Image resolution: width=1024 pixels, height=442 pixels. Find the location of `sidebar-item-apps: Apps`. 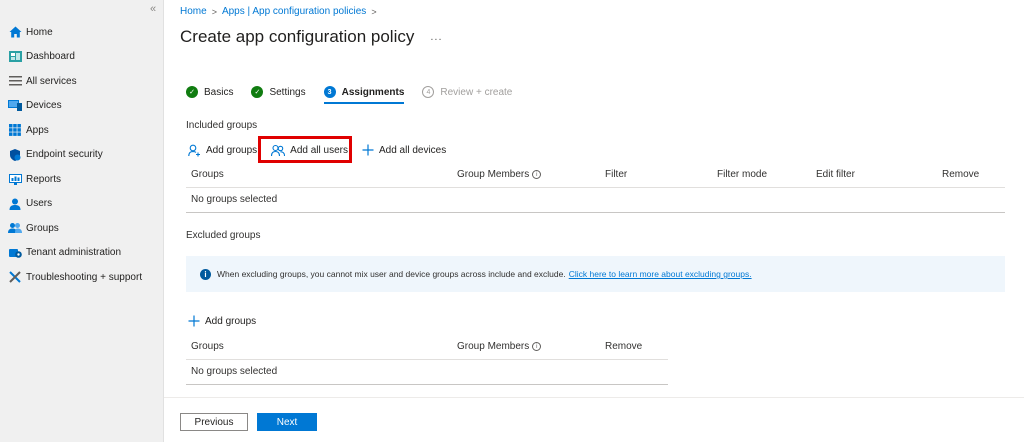

sidebar-item-apps: Apps is located at coordinates (82, 130).